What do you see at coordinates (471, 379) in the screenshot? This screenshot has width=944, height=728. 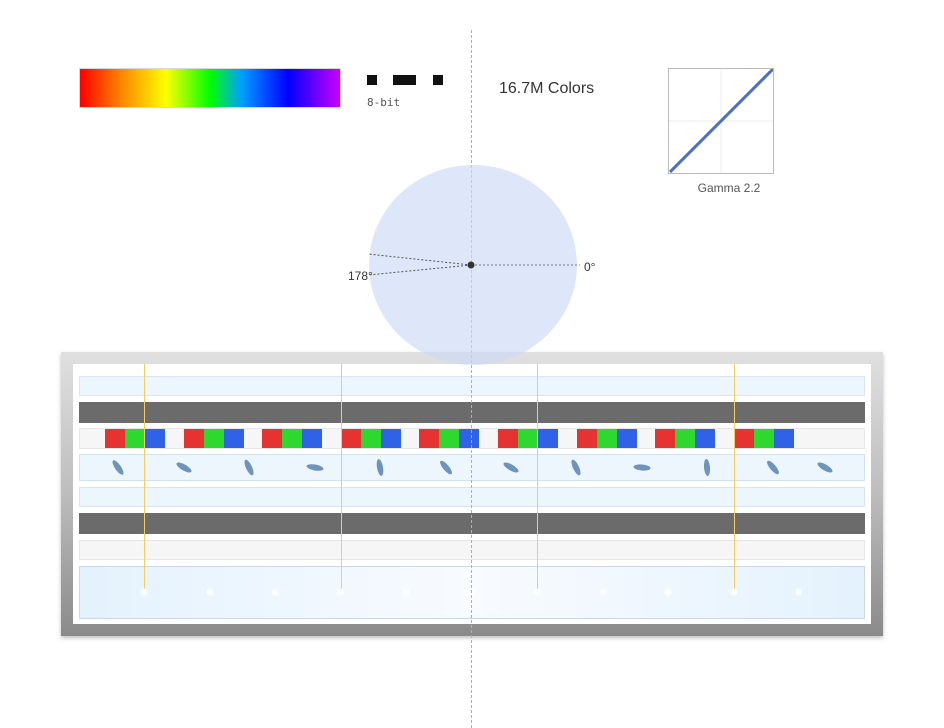 I see `center-axis-line` at bounding box center [471, 379].